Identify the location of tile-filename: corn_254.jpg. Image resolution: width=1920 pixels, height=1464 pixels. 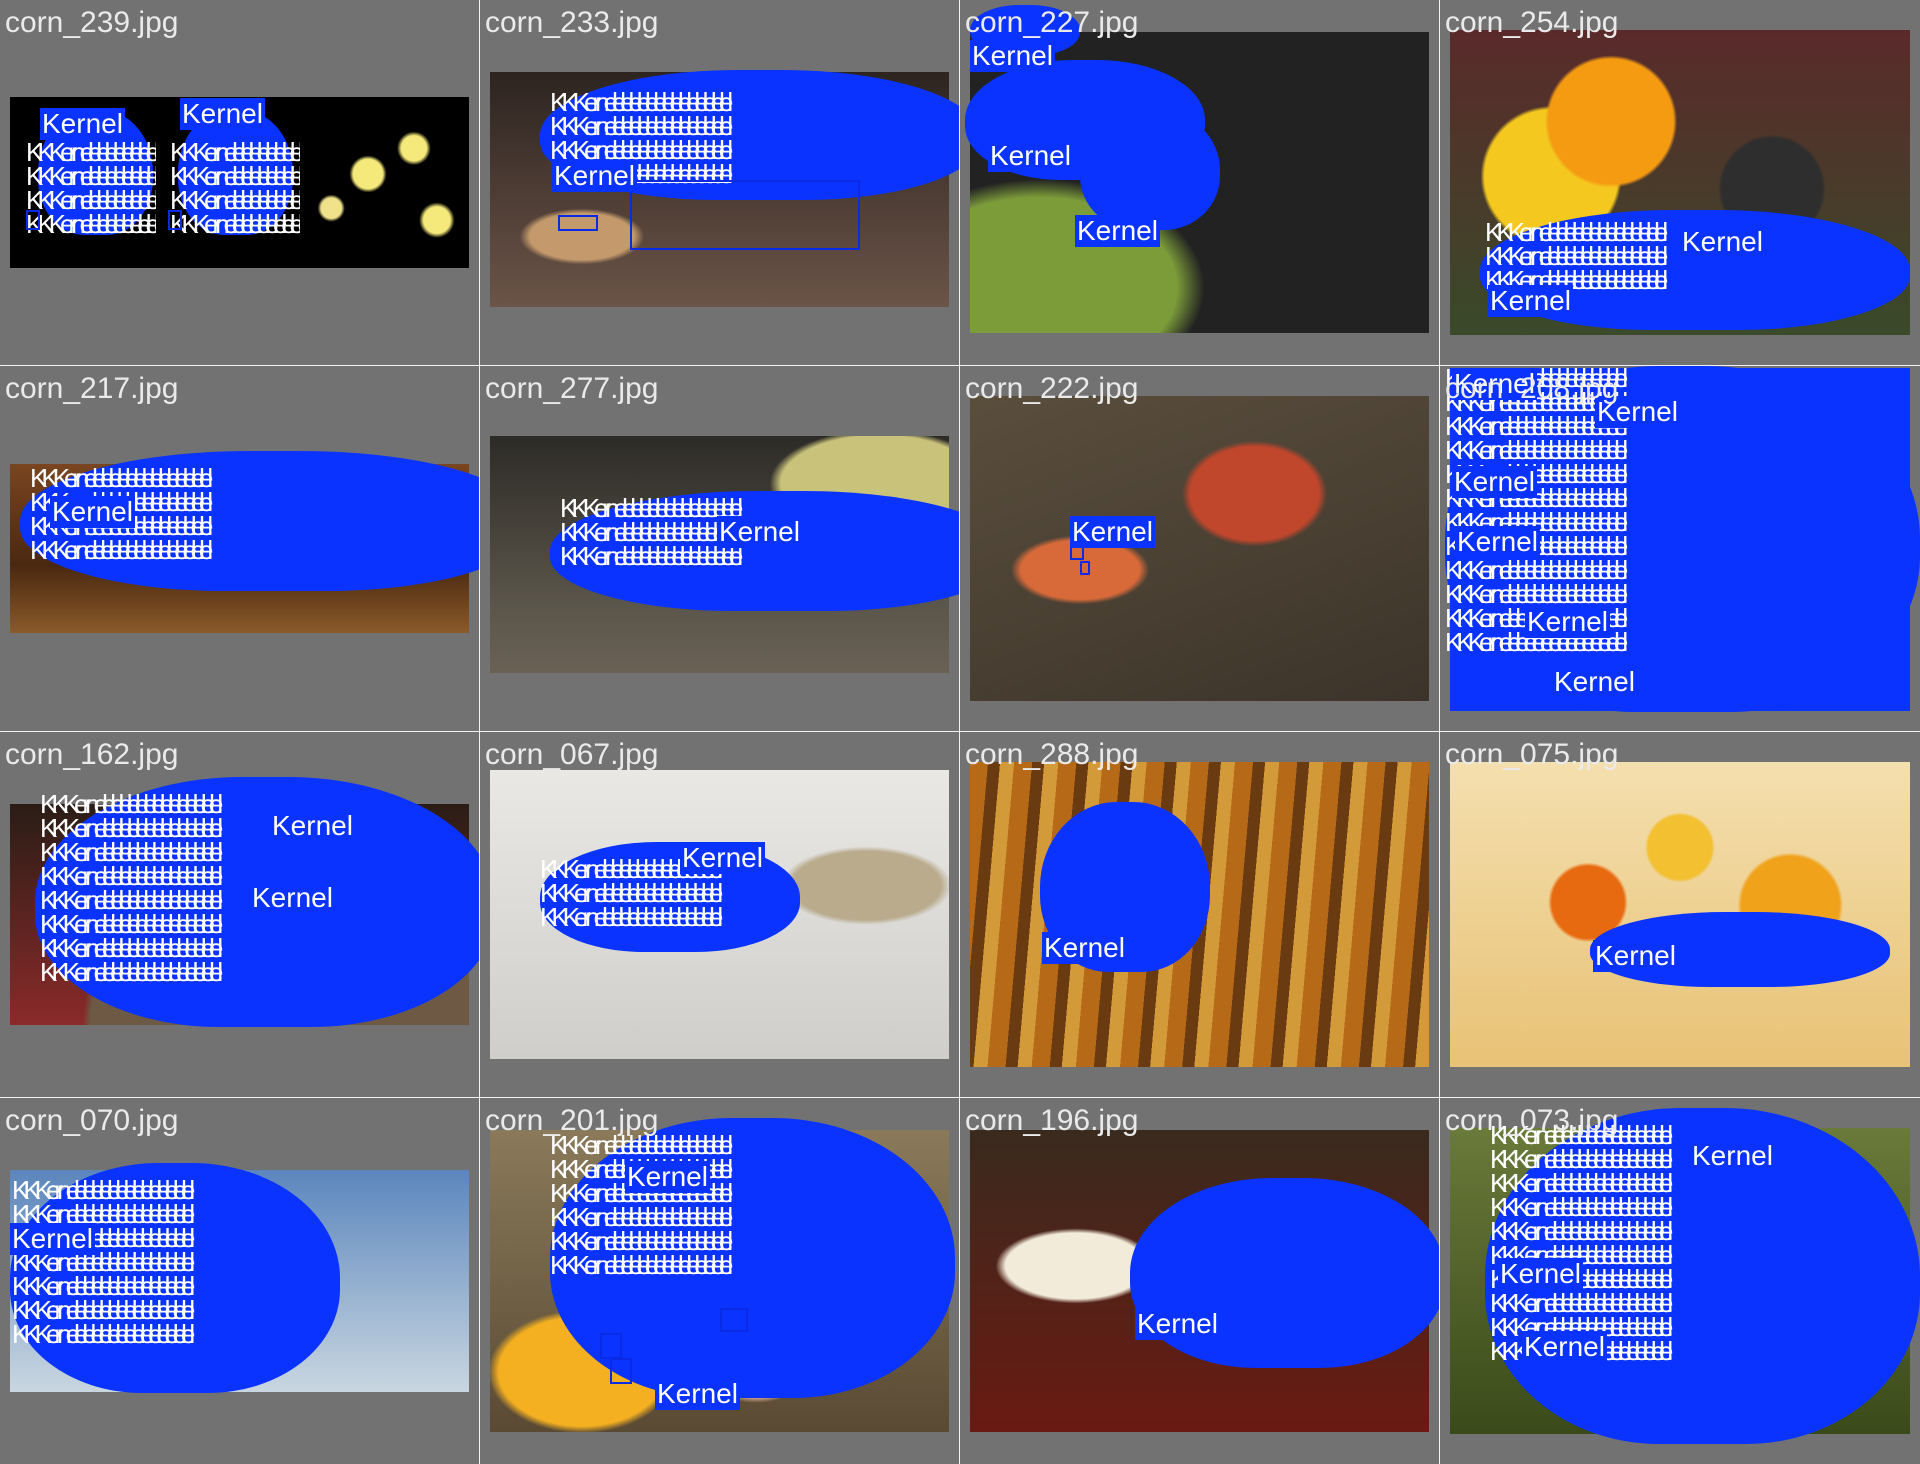
(1532, 22).